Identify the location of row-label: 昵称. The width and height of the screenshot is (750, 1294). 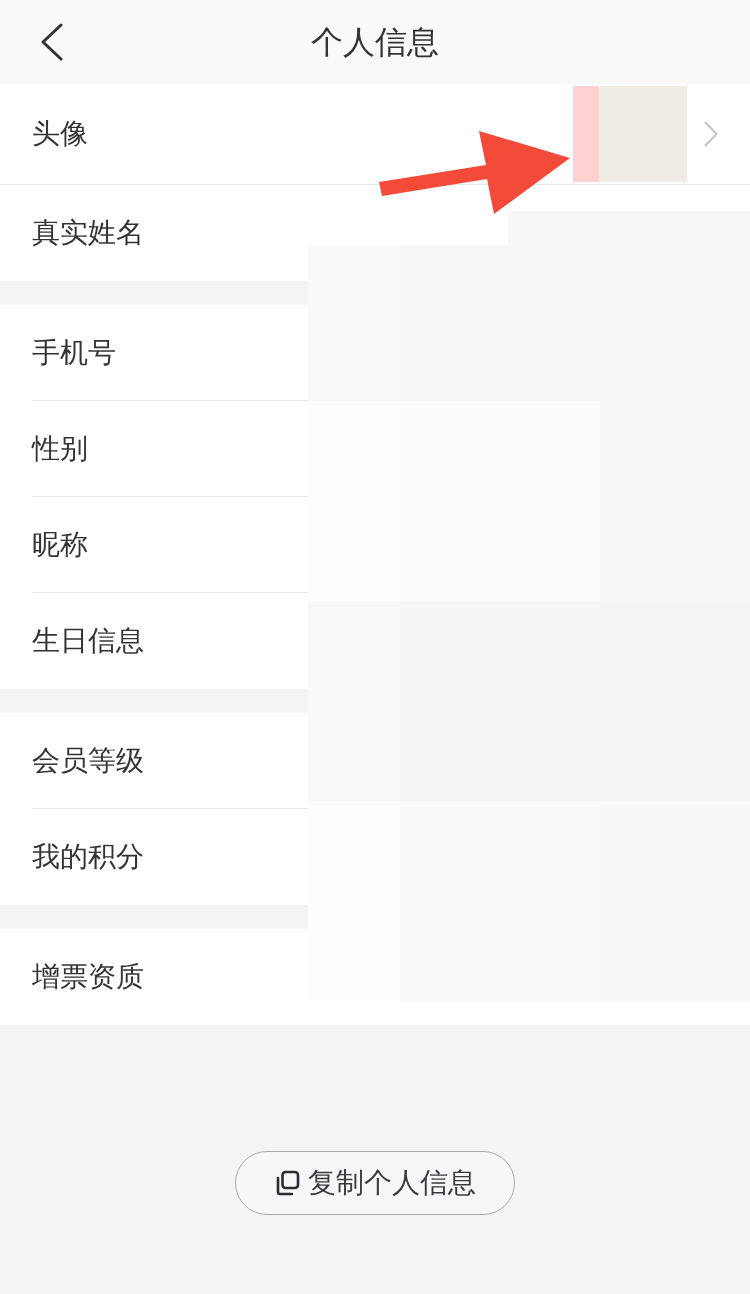
(60, 544).